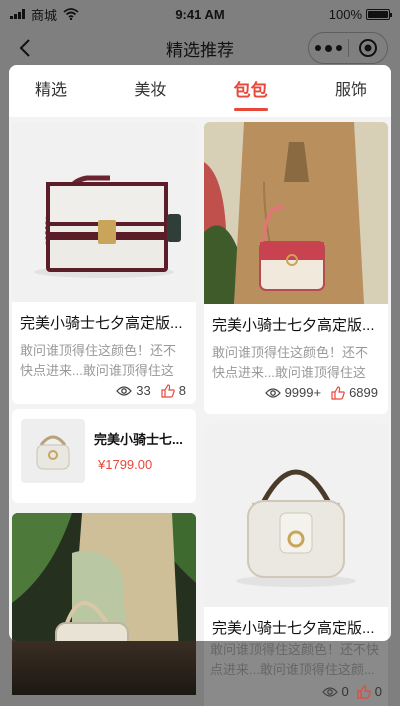 The image size is (400, 706). What do you see at coordinates (71, 14) in the screenshot?
I see `wifi-icon` at bounding box center [71, 14].